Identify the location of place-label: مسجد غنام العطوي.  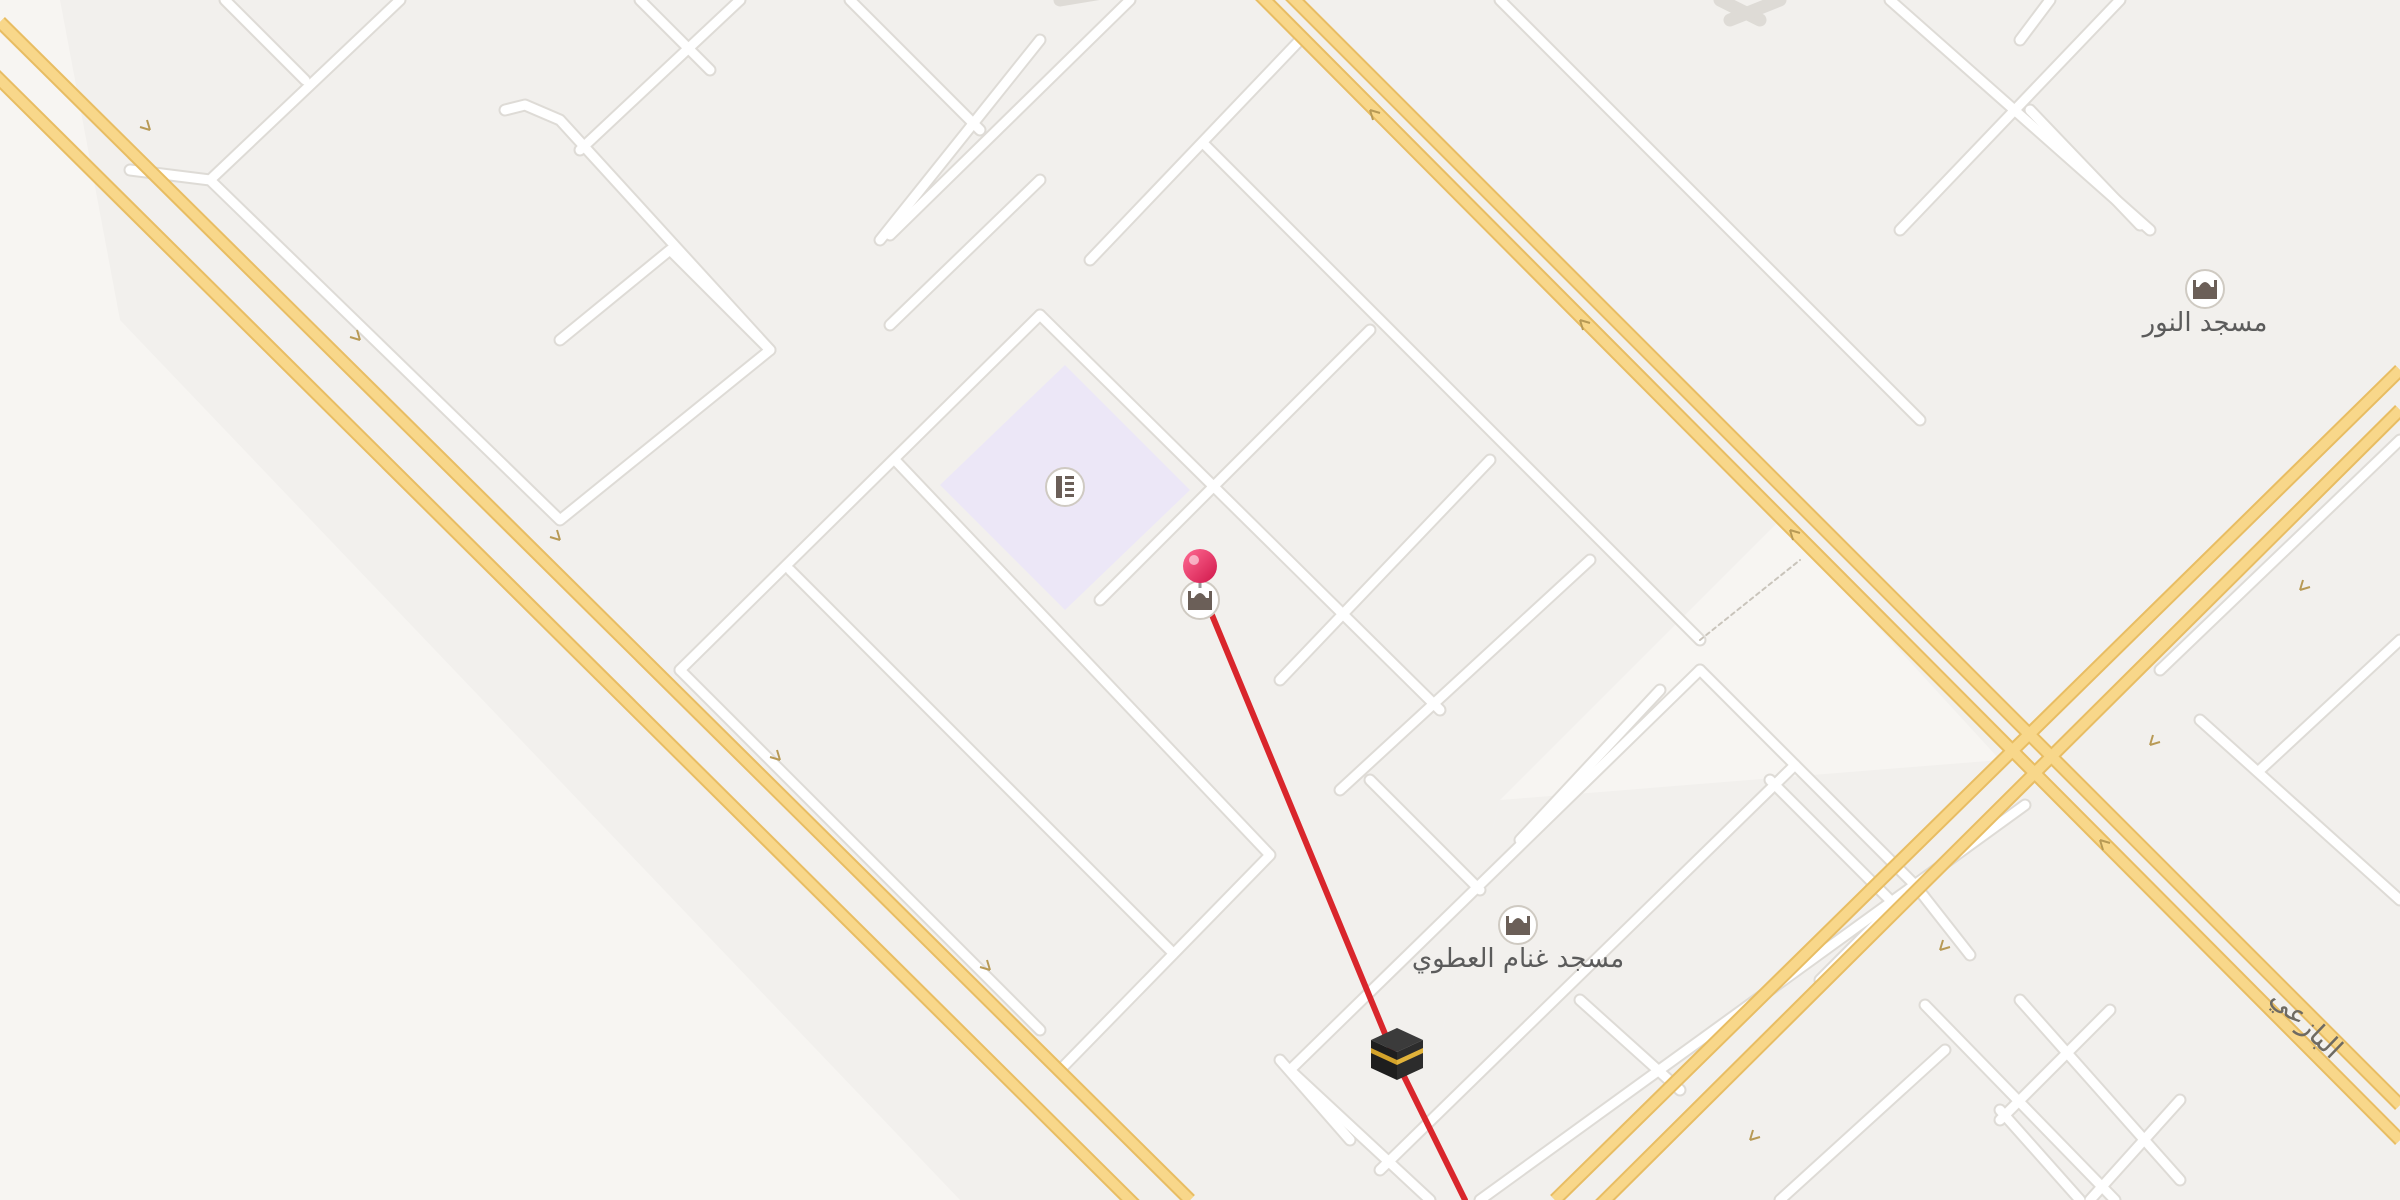
(1518, 959).